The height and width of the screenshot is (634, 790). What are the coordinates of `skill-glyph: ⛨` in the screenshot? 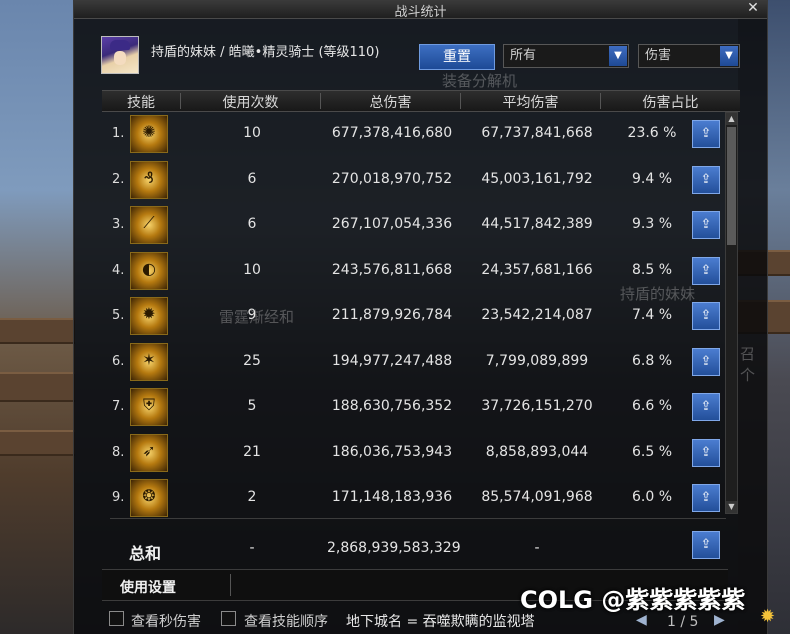 It's located at (148, 404).